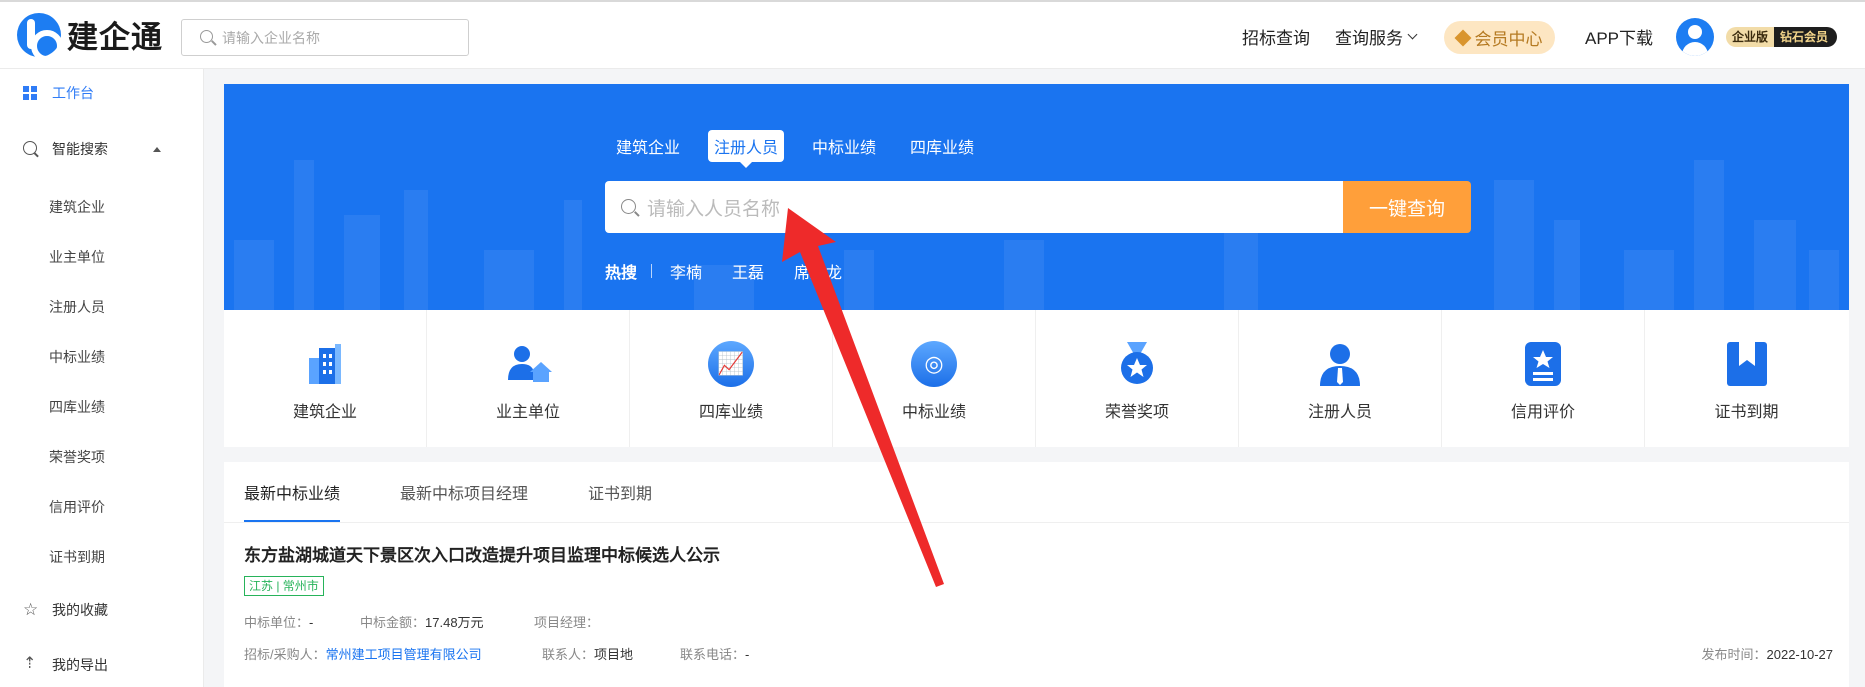 The image size is (1865, 687). Describe the element at coordinates (311, 622) in the screenshot. I see `winner-value: -` at that location.